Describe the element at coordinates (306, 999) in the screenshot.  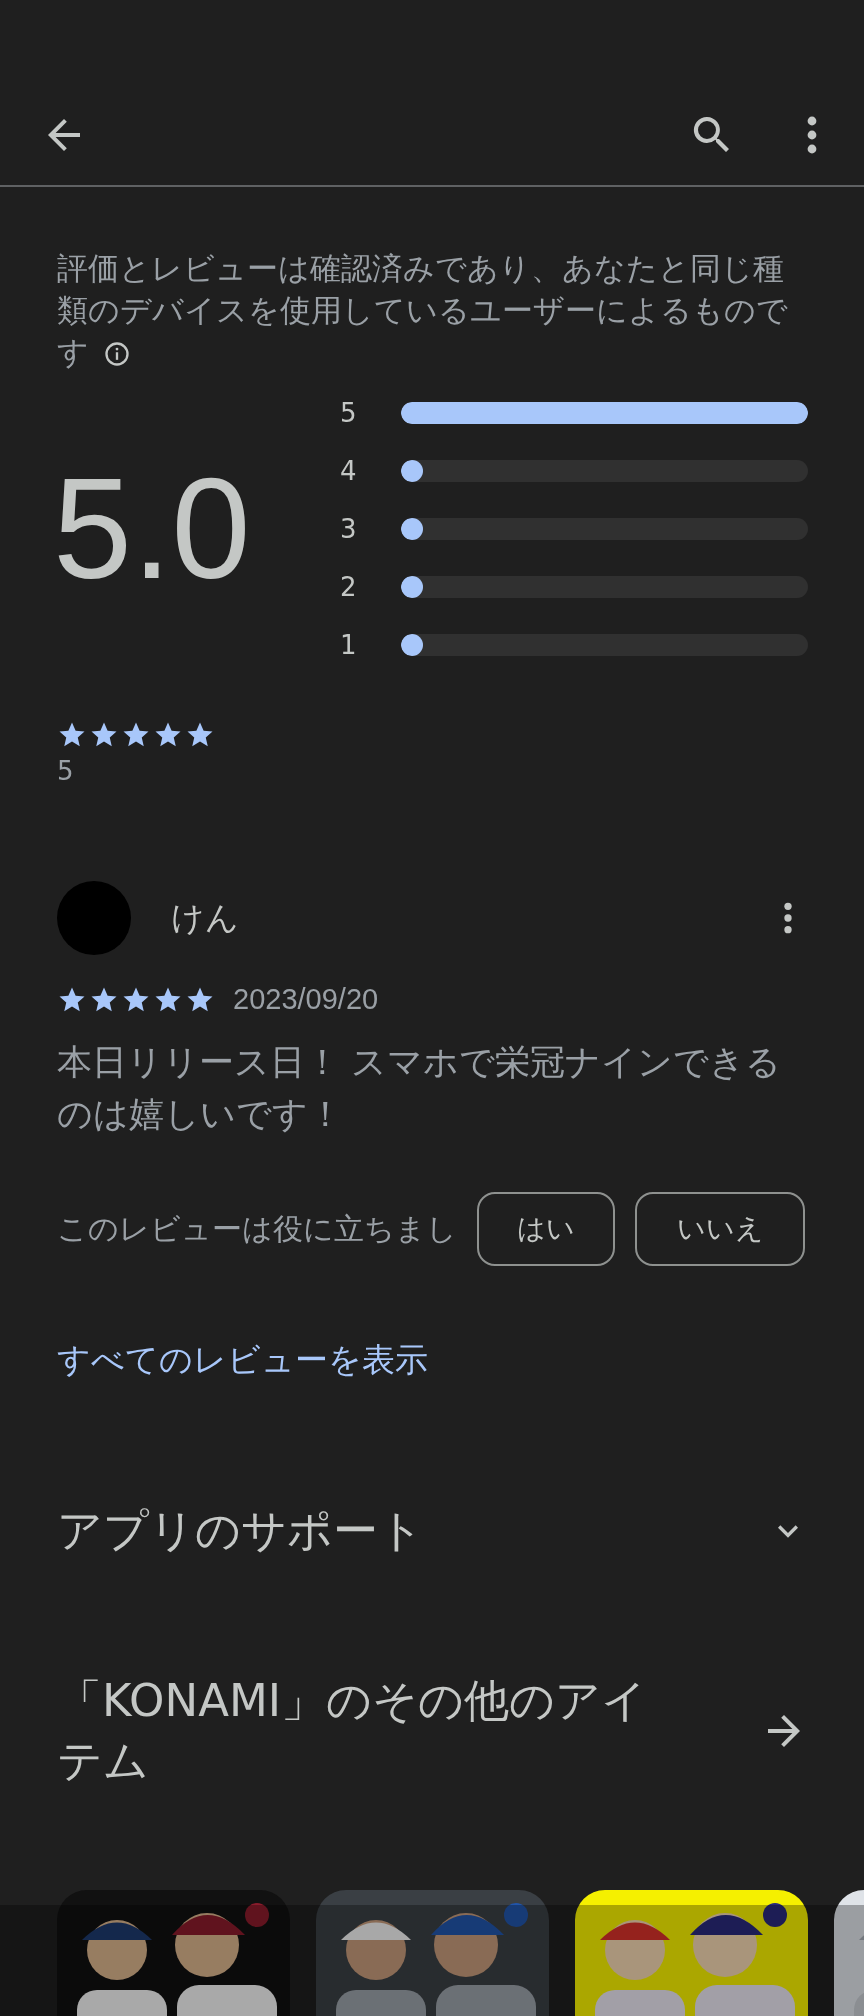
I see `review-date: 2023/09/20` at that location.